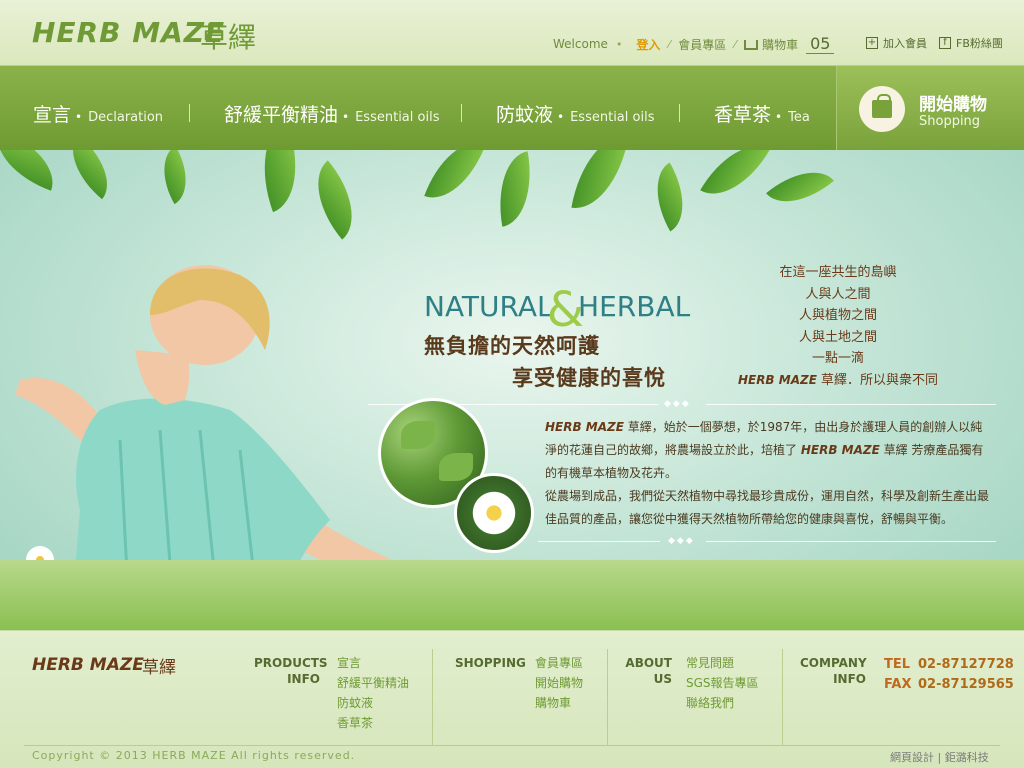  I want to click on nav-item-tea: 香草茶 • Tea, so click(762, 113).